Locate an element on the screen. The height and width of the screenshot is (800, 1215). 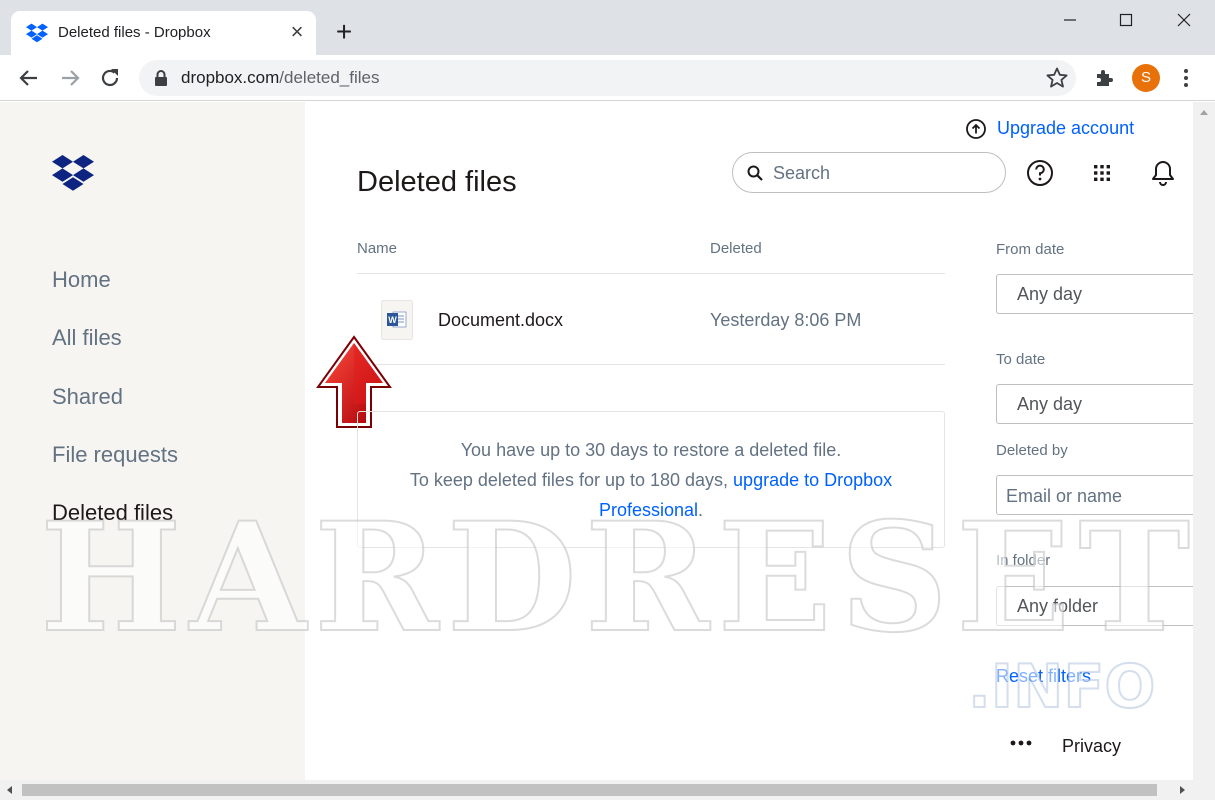
sidebar-item-deleted-files: Deleted files is located at coordinates (112, 513).